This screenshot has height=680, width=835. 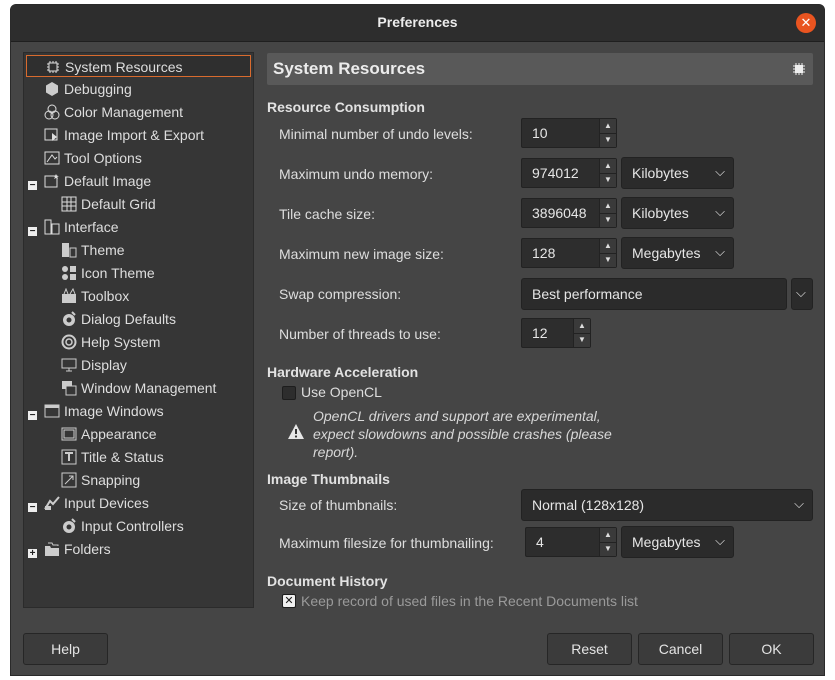 I want to click on default-image-icon, so click(x=51, y=181).